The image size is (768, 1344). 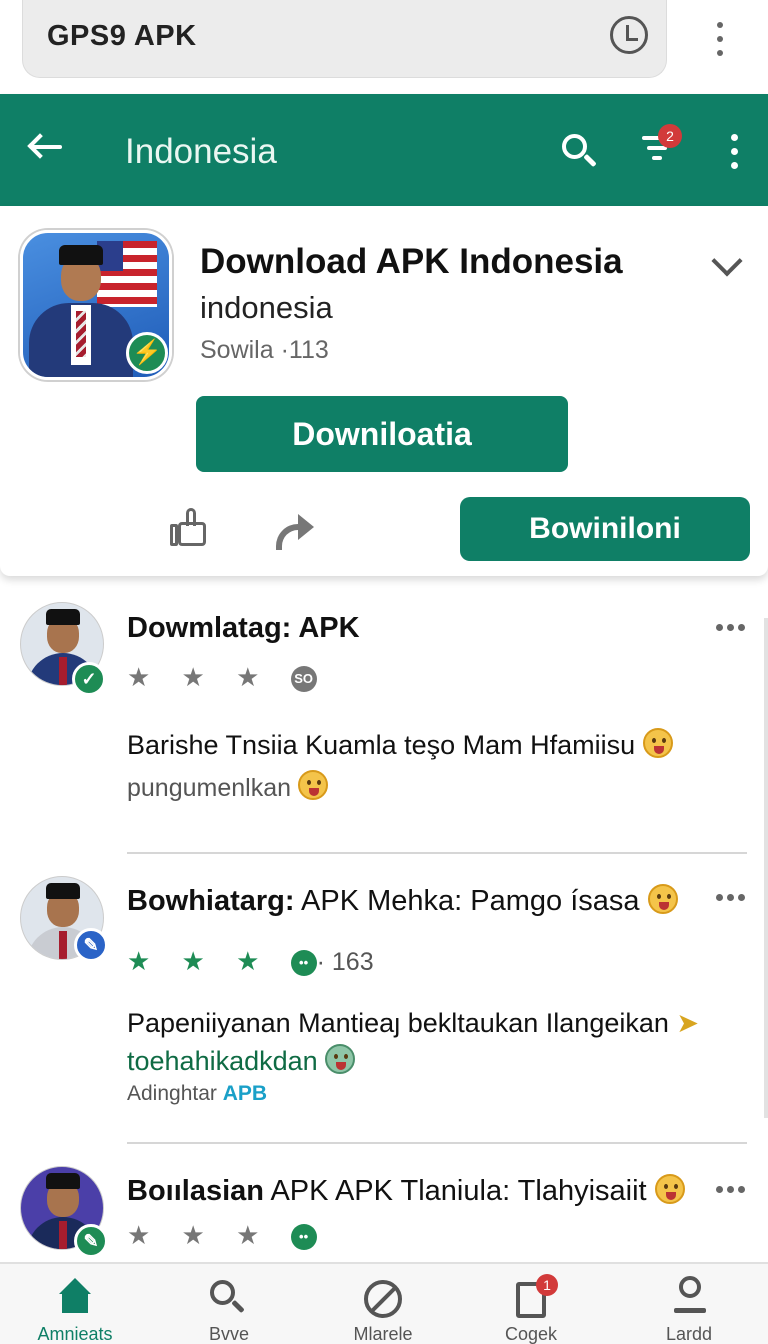 I want to click on nav-badge: 1, so click(x=547, y=1285).